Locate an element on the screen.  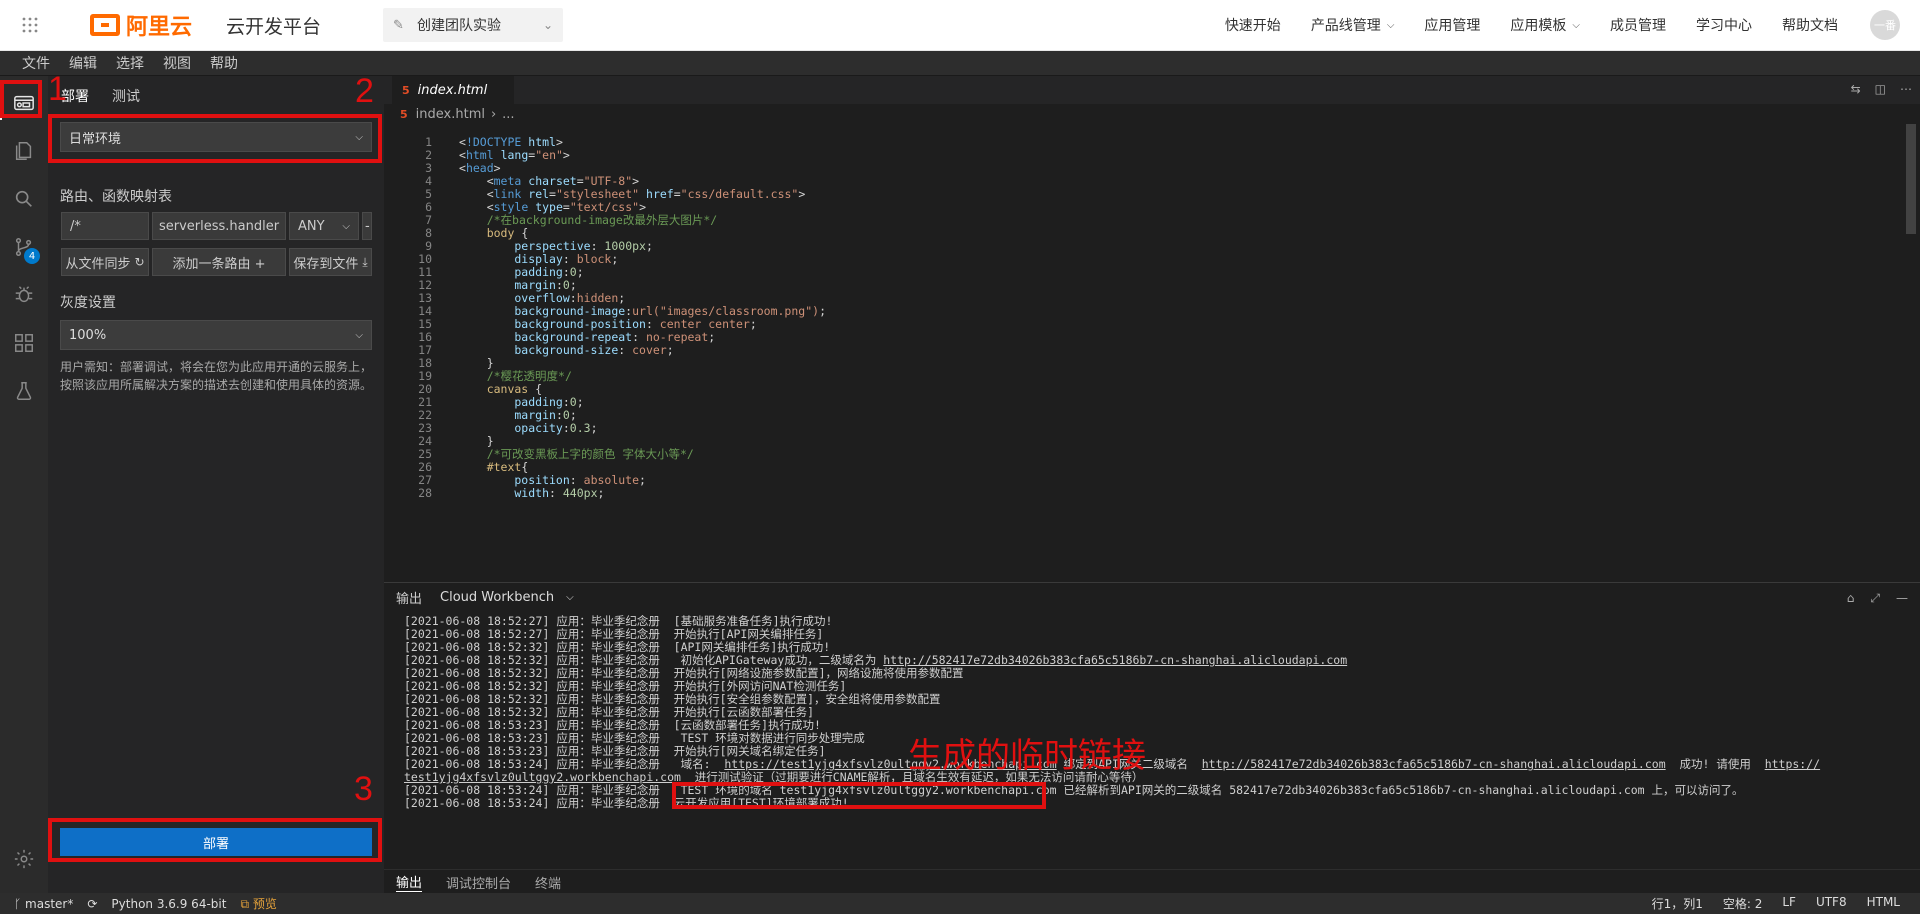
brand-logo: 阿里云 is located at coordinates (141, 25).